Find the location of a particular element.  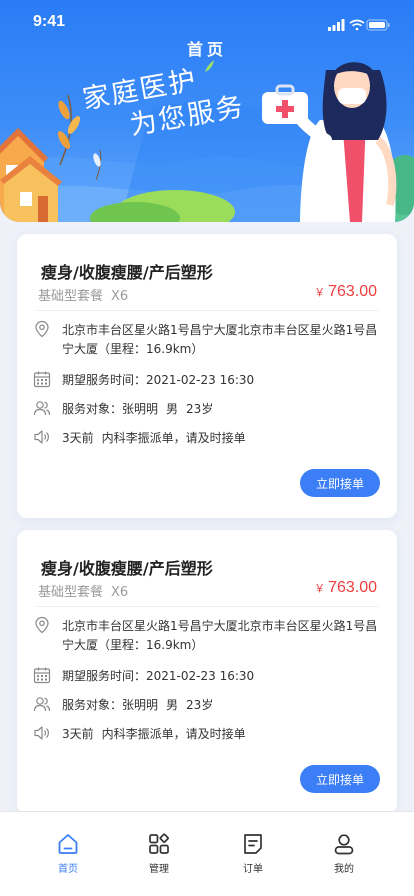

tab-manage: 管理 is located at coordinates (159, 853).